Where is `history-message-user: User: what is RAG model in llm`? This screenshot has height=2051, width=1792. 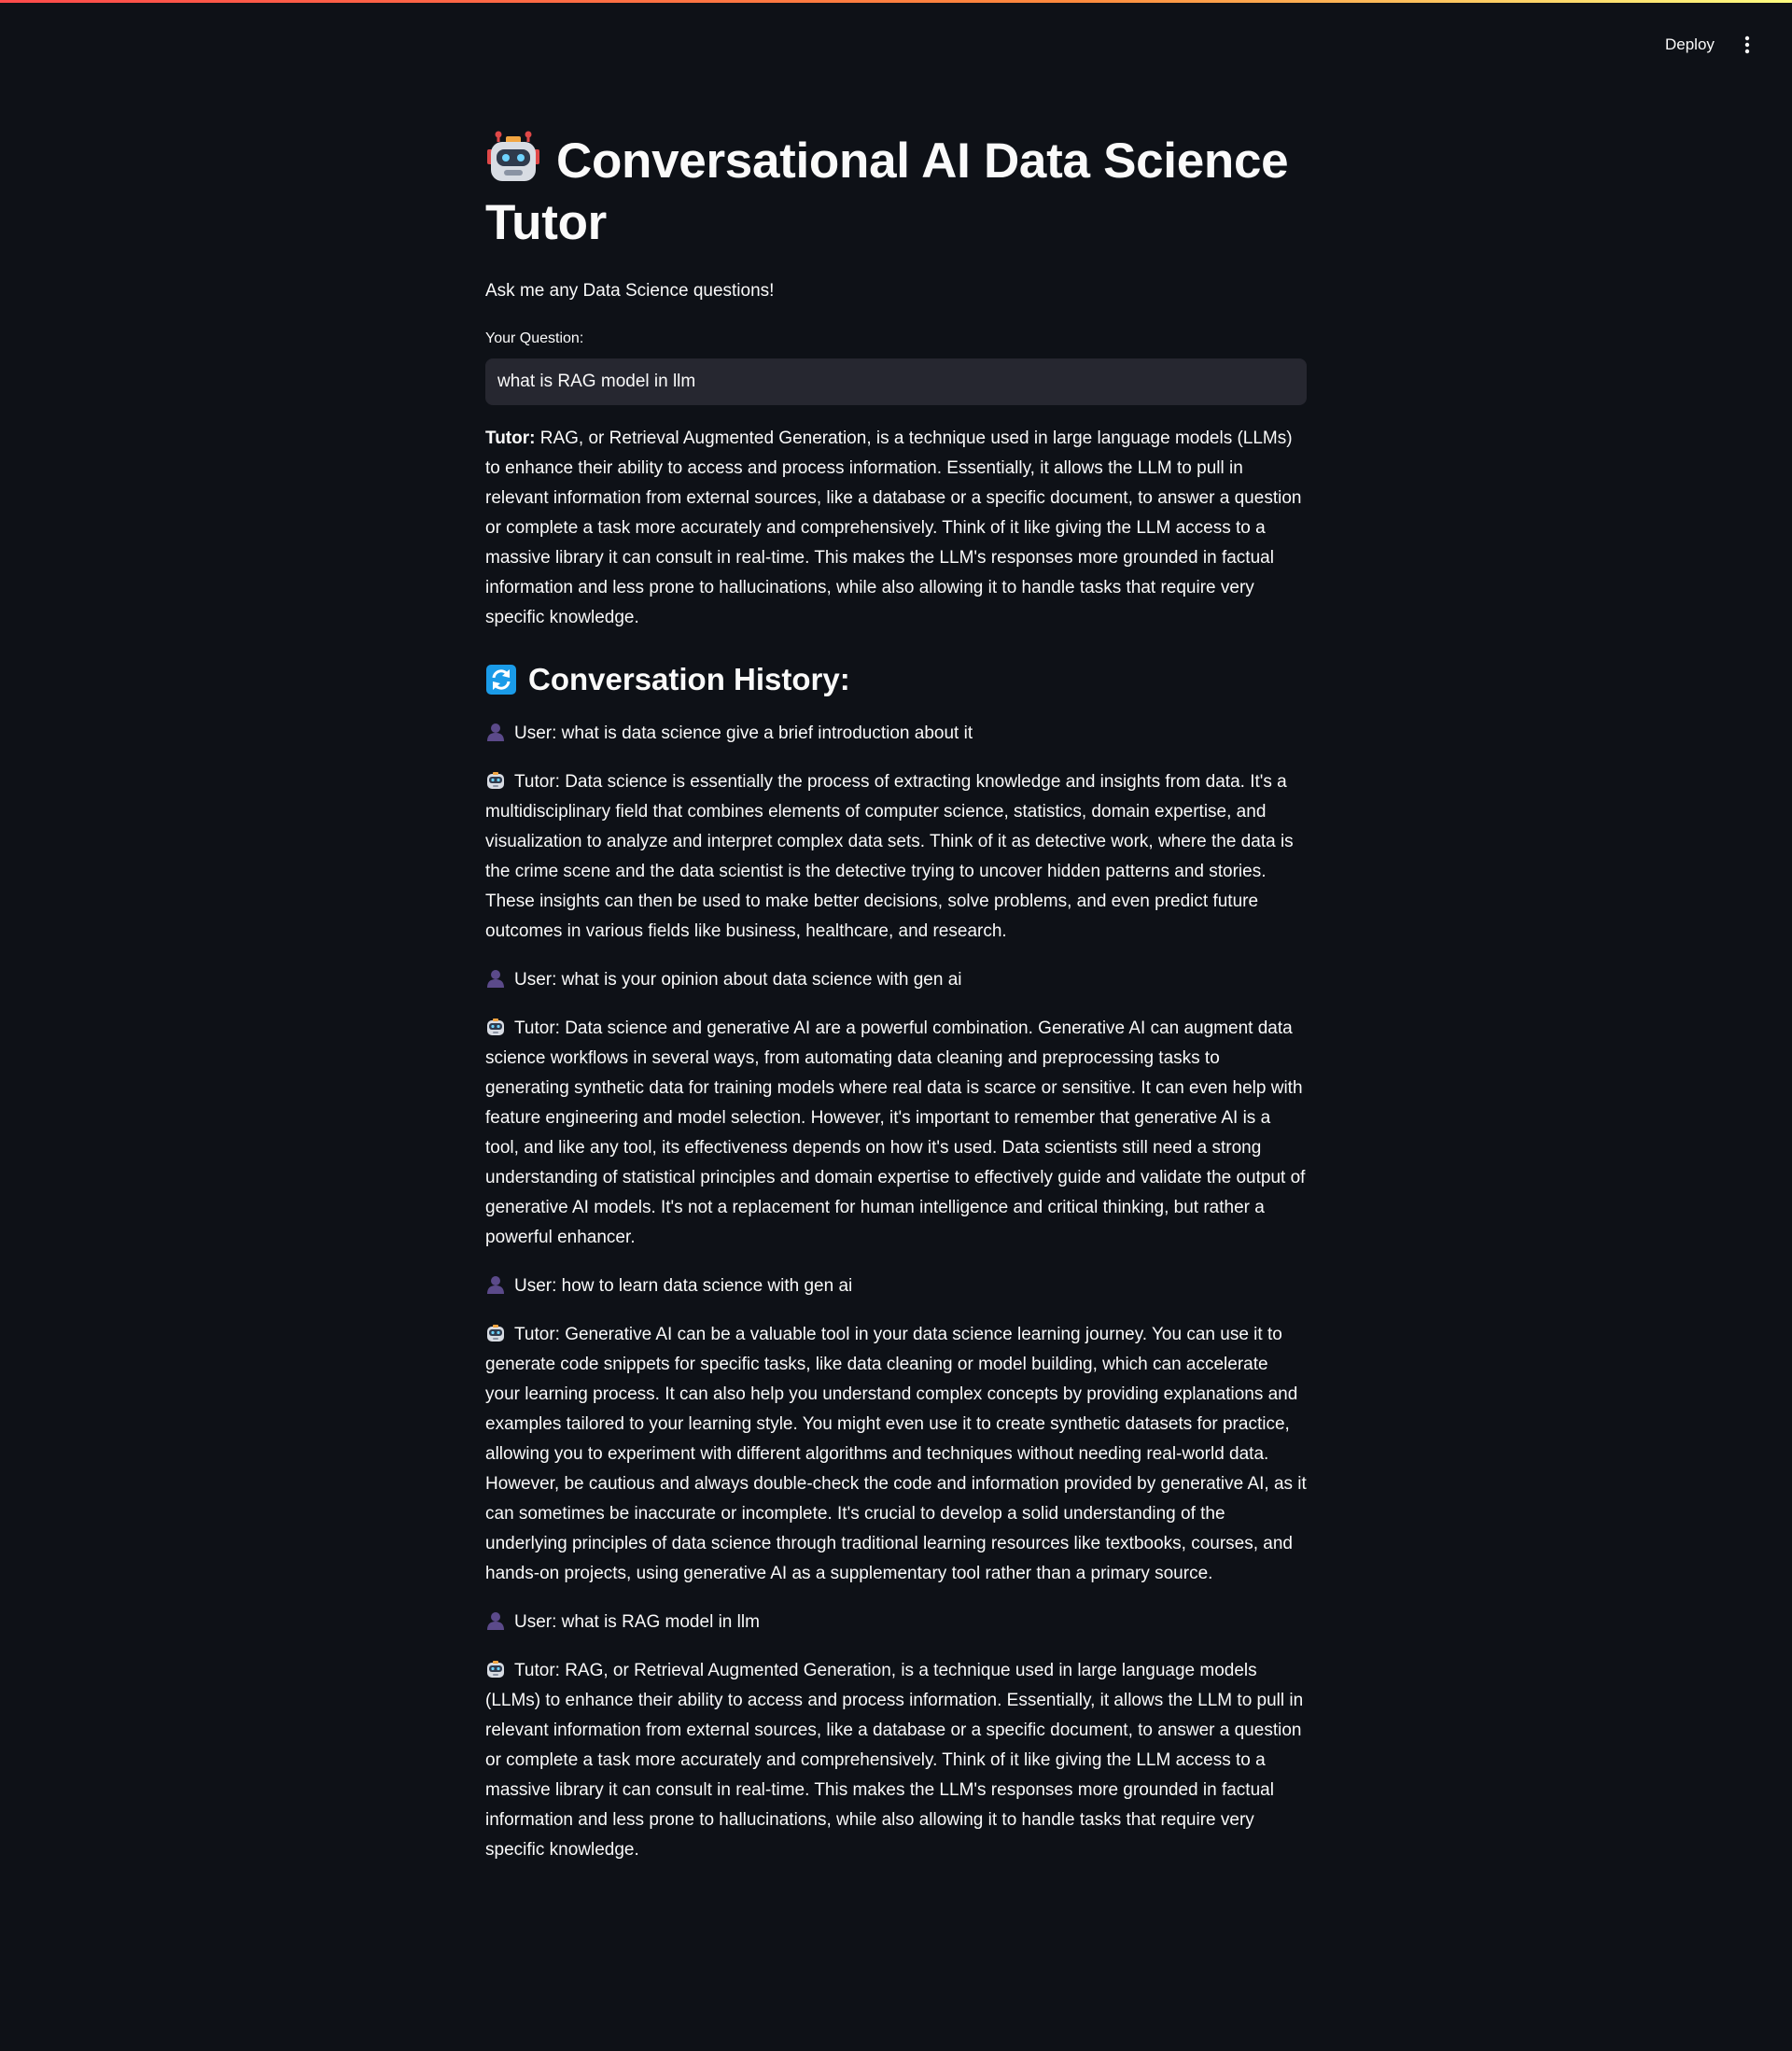
history-message-user: User: what is RAG model in llm is located at coordinates (896, 1622).